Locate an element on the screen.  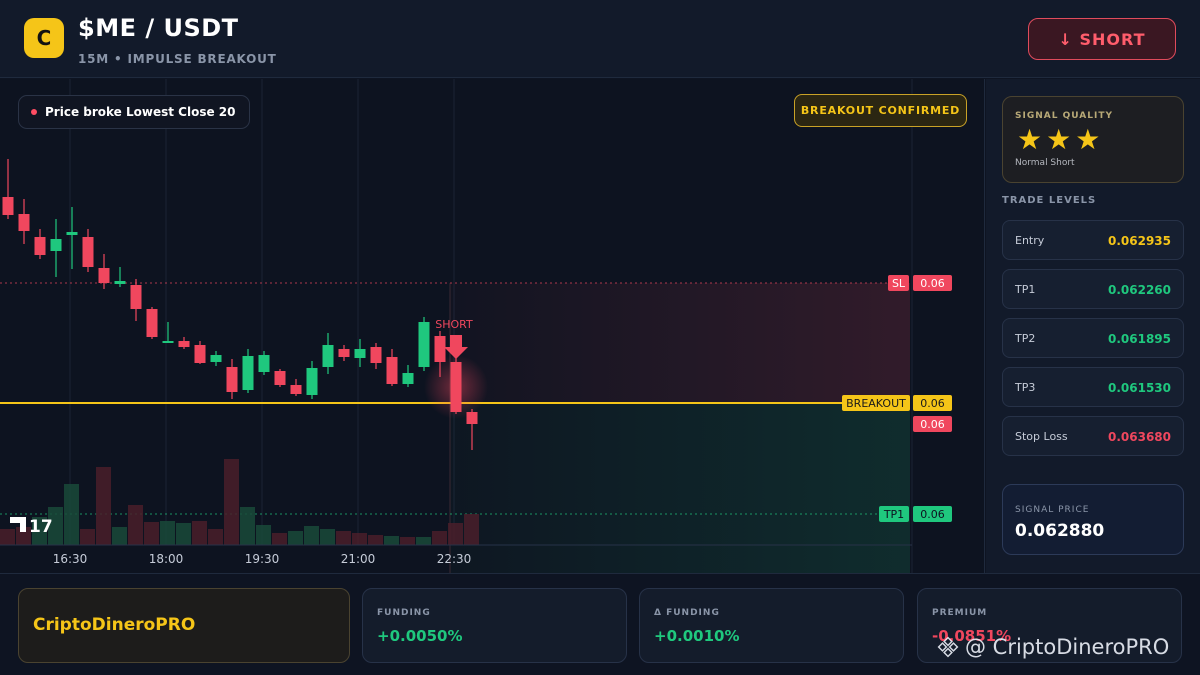
signal-price-label: SIGNAL PRICE is located at coordinates (1052, 510).